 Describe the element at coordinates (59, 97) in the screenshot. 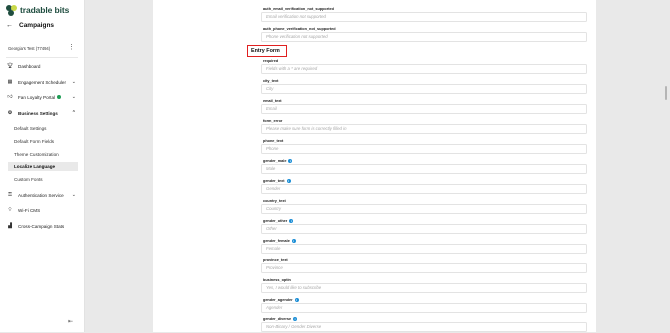

I see `status-badge` at that location.